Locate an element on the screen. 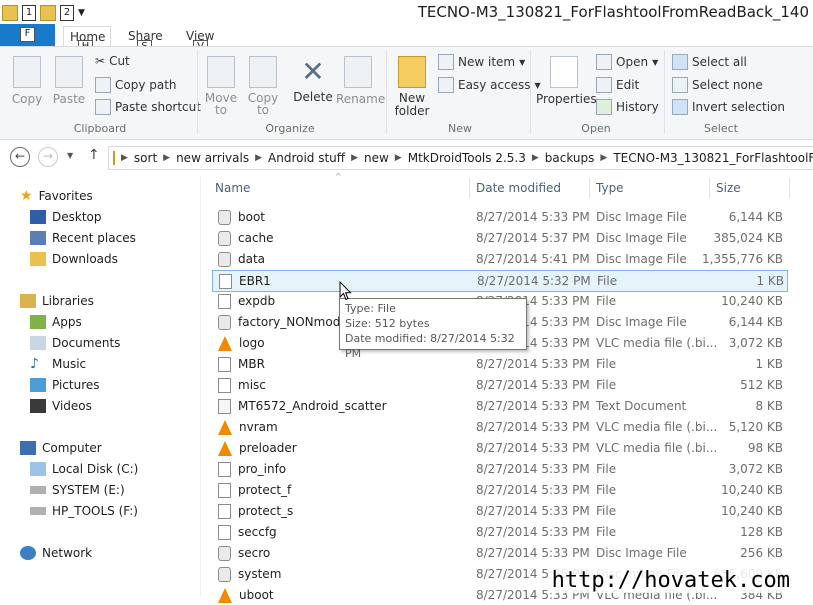 This screenshot has height=605, width=813. breadcrumb-item: new arrivals is located at coordinates (212, 158).